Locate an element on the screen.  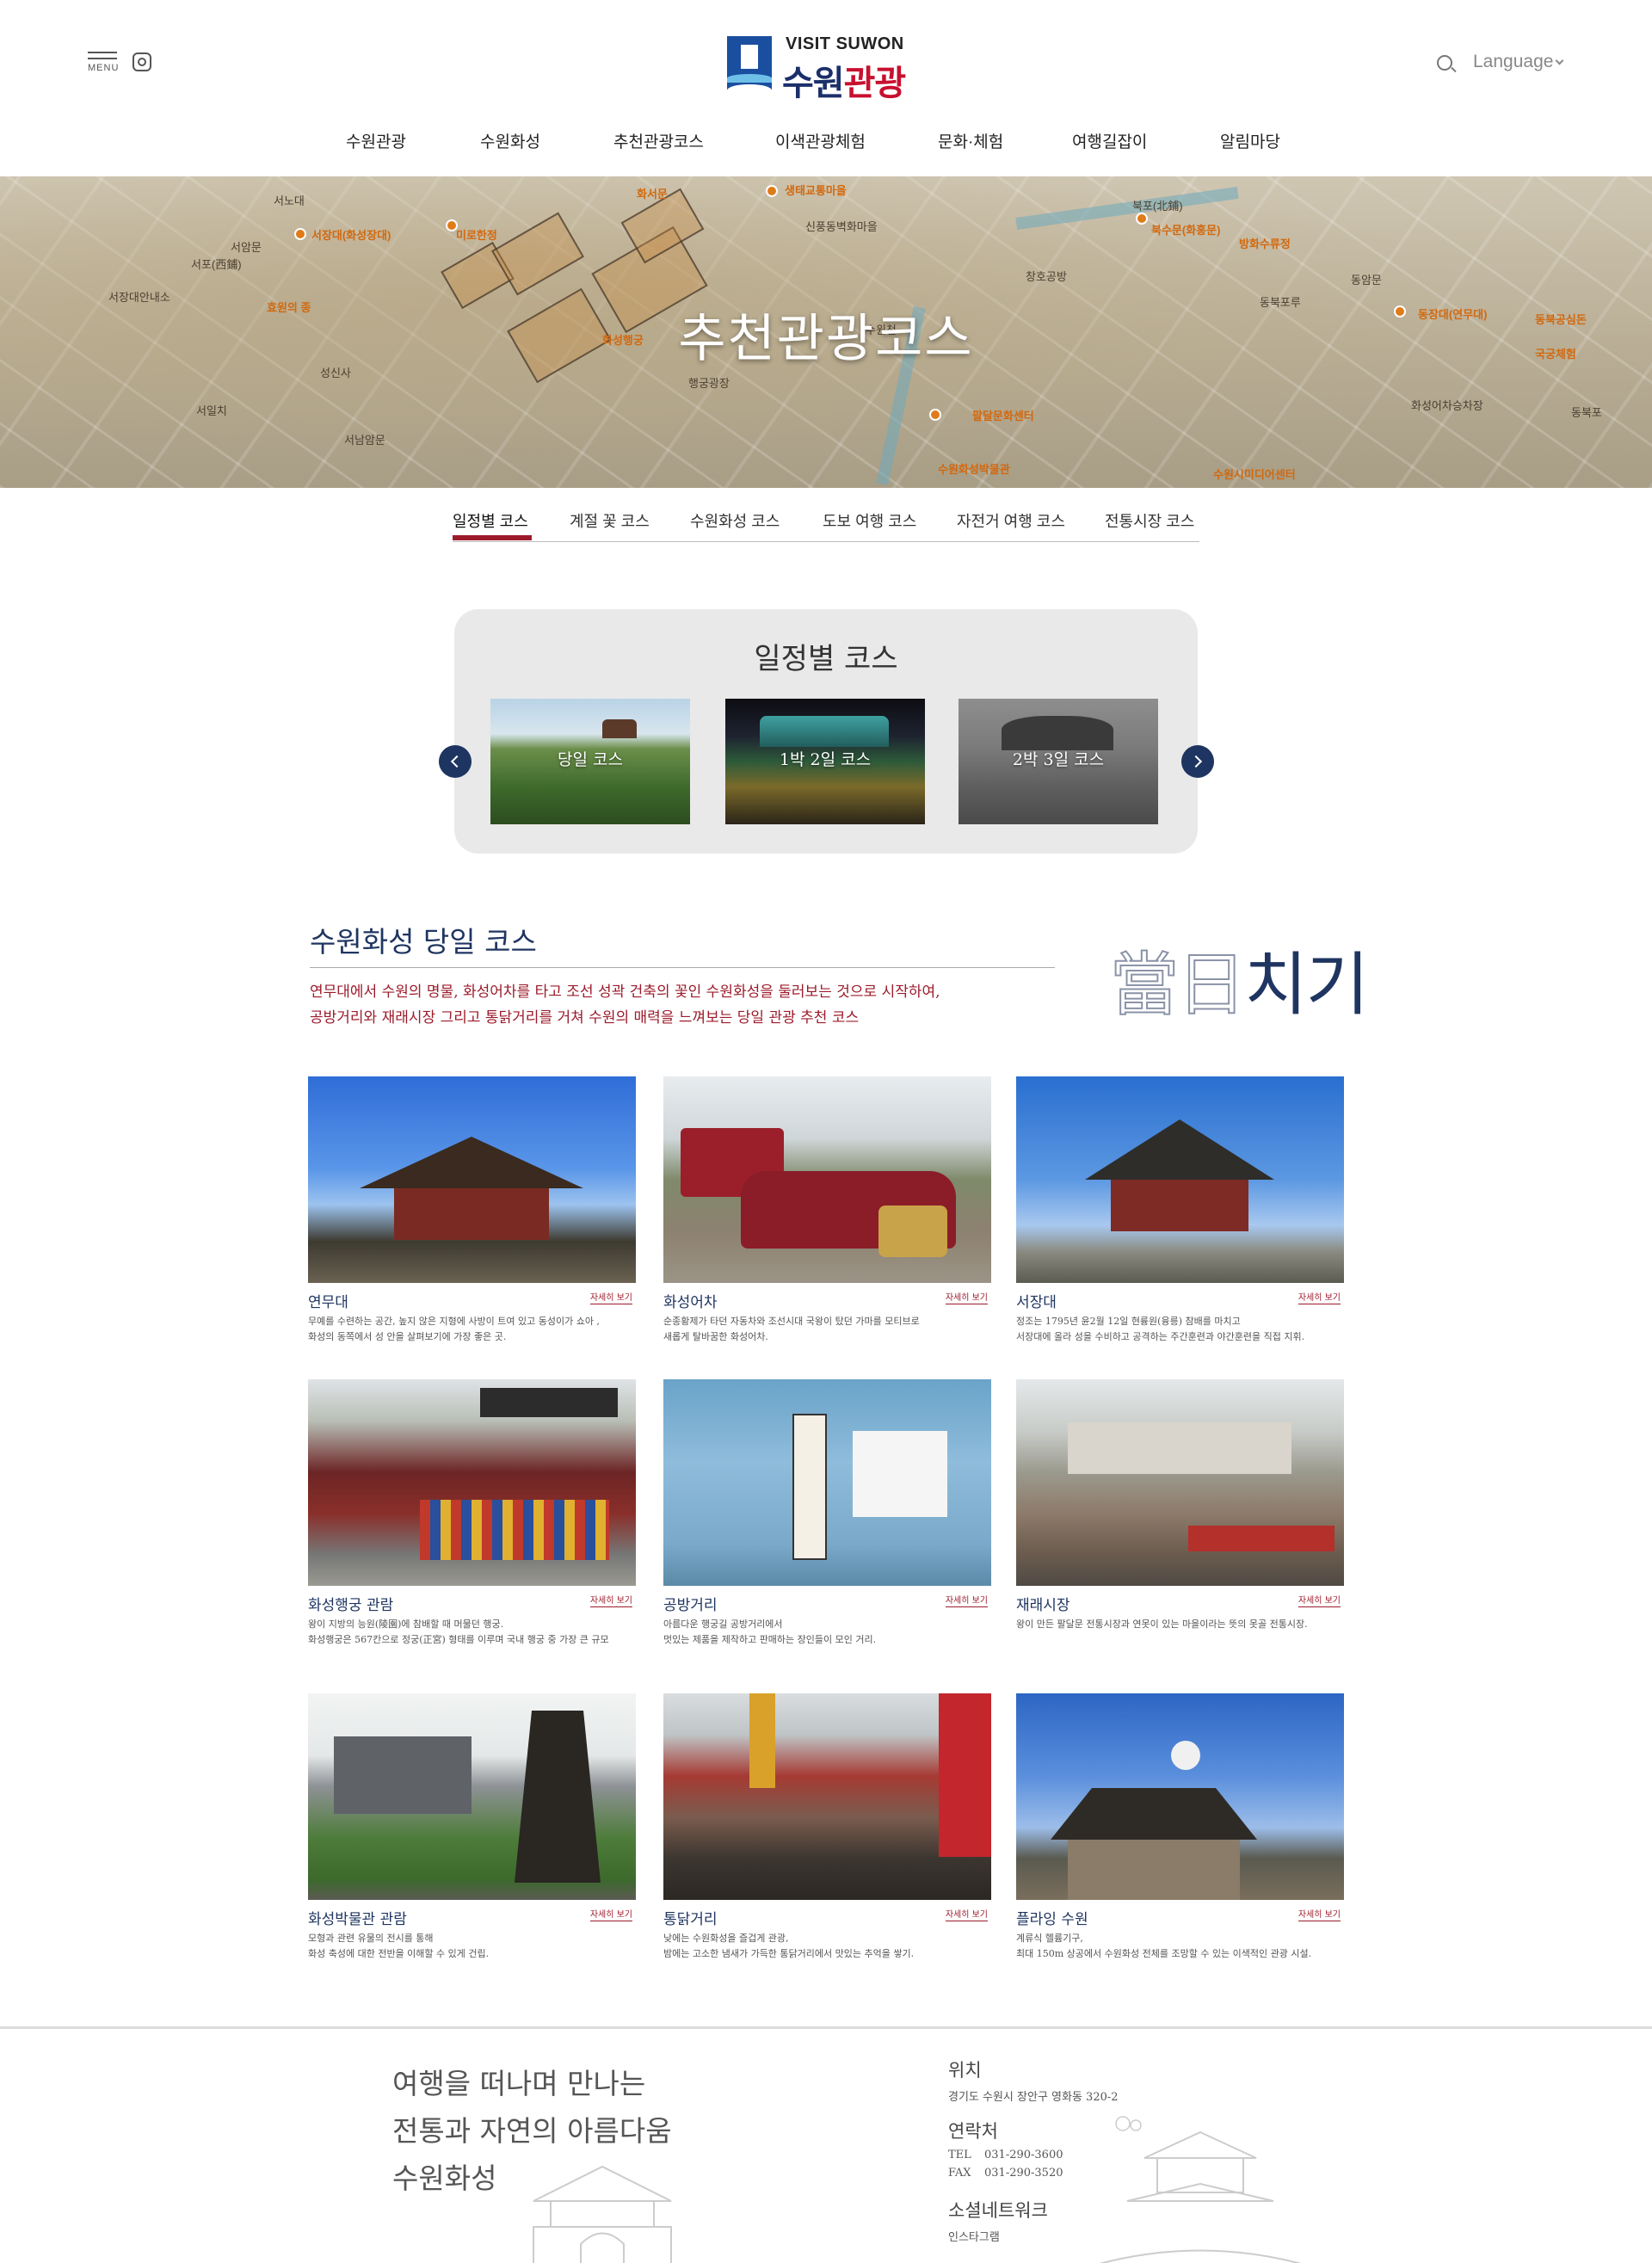
menu-button: MENU is located at coordinates (103, 67).